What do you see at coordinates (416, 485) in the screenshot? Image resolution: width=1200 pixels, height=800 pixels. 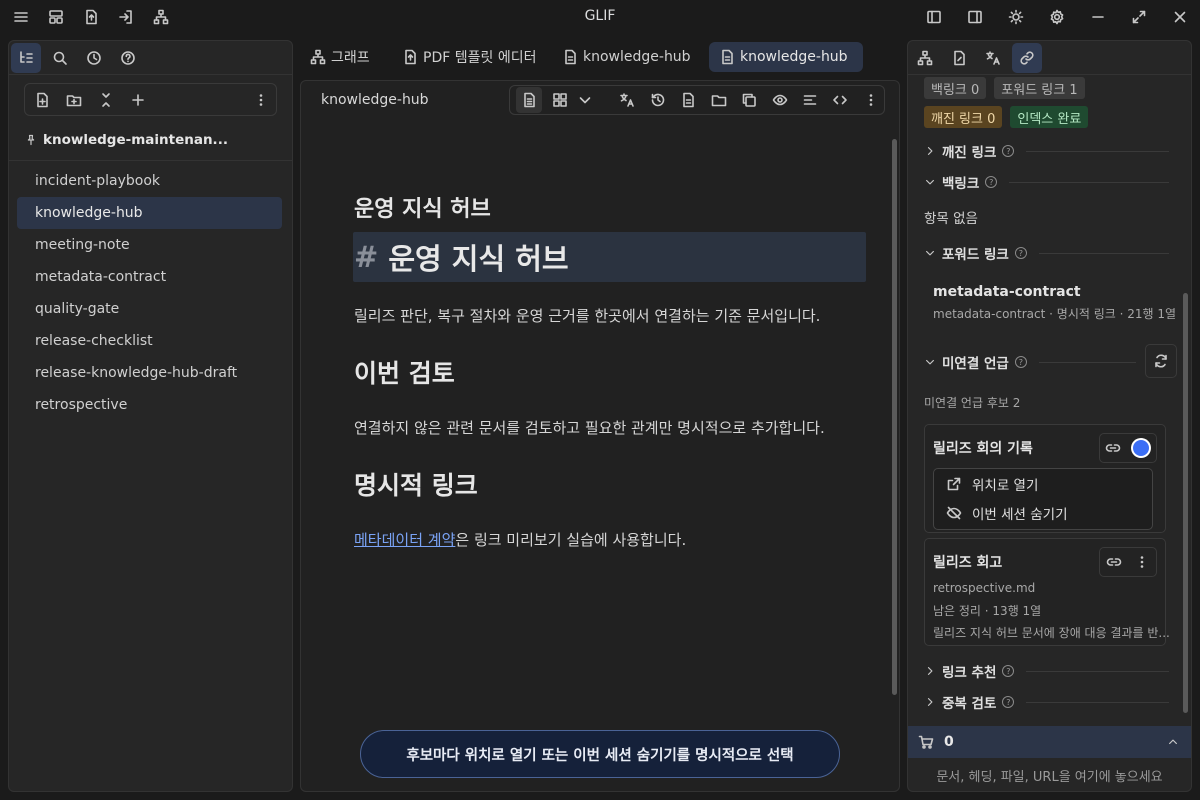 I see `heading-explicit-links: 명시적 링크` at bounding box center [416, 485].